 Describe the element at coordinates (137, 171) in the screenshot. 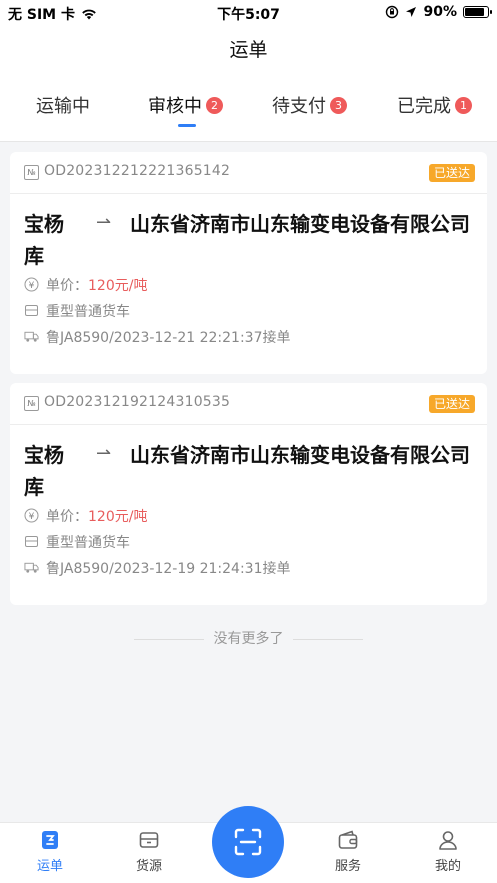

I see `order-number: OD202312212221365142` at that location.